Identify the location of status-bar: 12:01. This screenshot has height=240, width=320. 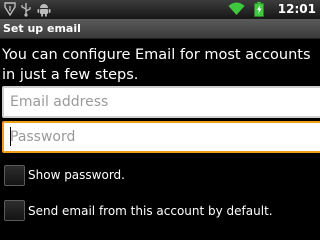
(160, 9).